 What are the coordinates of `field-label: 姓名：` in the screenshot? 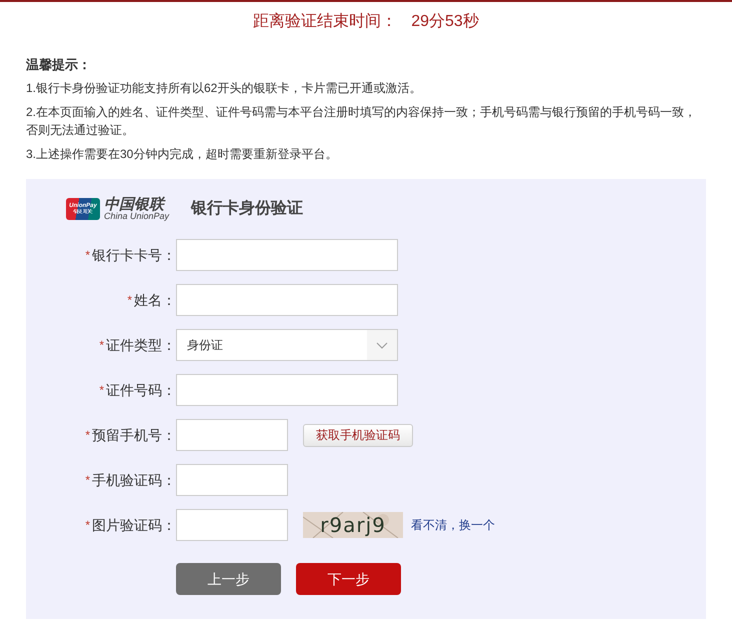 It's located at (155, 300).